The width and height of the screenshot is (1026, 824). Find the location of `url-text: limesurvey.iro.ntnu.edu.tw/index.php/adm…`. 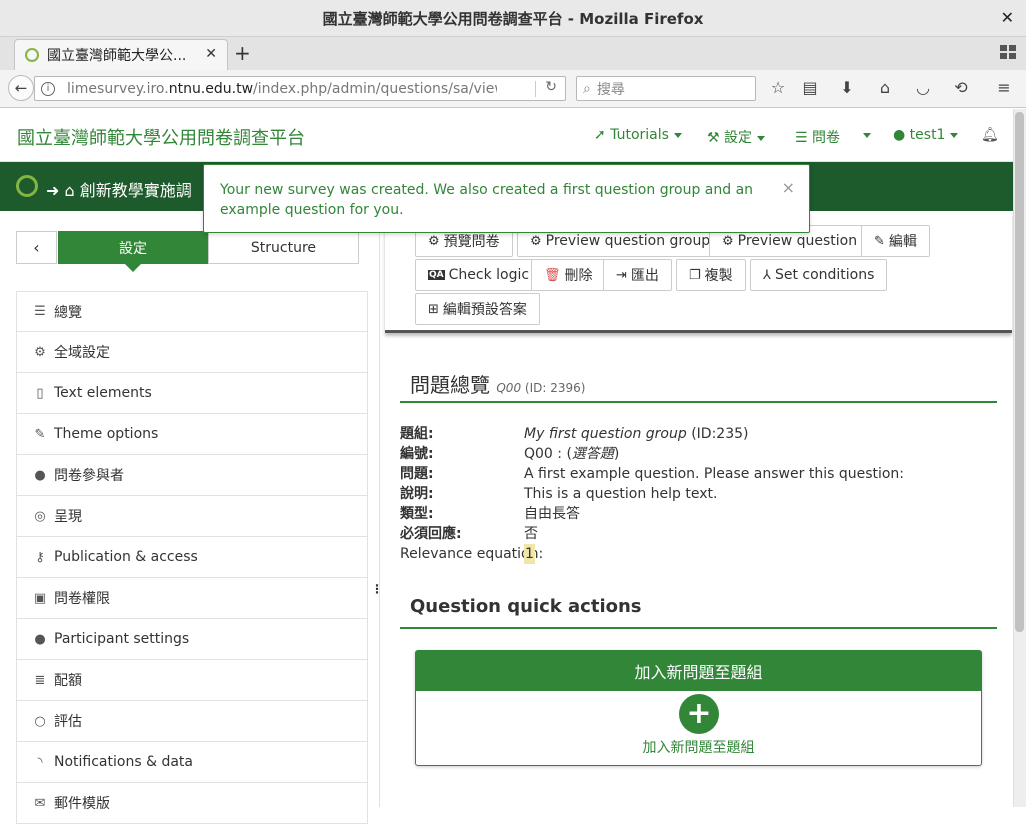

url-text: limesurvey.iro.ntnu.edu.tw/index.php/adm… is located at coordinates (282, 89).